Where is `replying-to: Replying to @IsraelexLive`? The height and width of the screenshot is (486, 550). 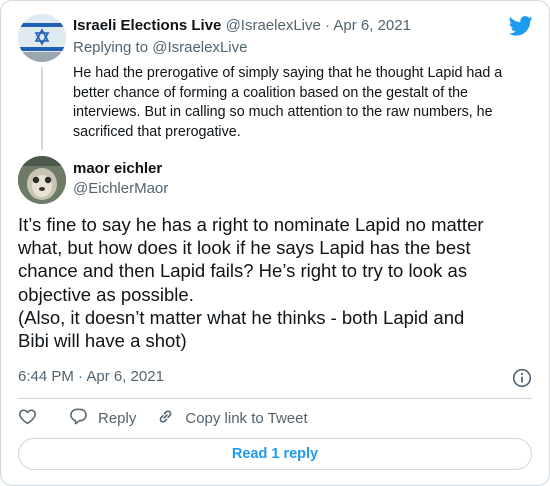
replying-to: Replying to @IsraelexLive is located at coordinates (160, 48).